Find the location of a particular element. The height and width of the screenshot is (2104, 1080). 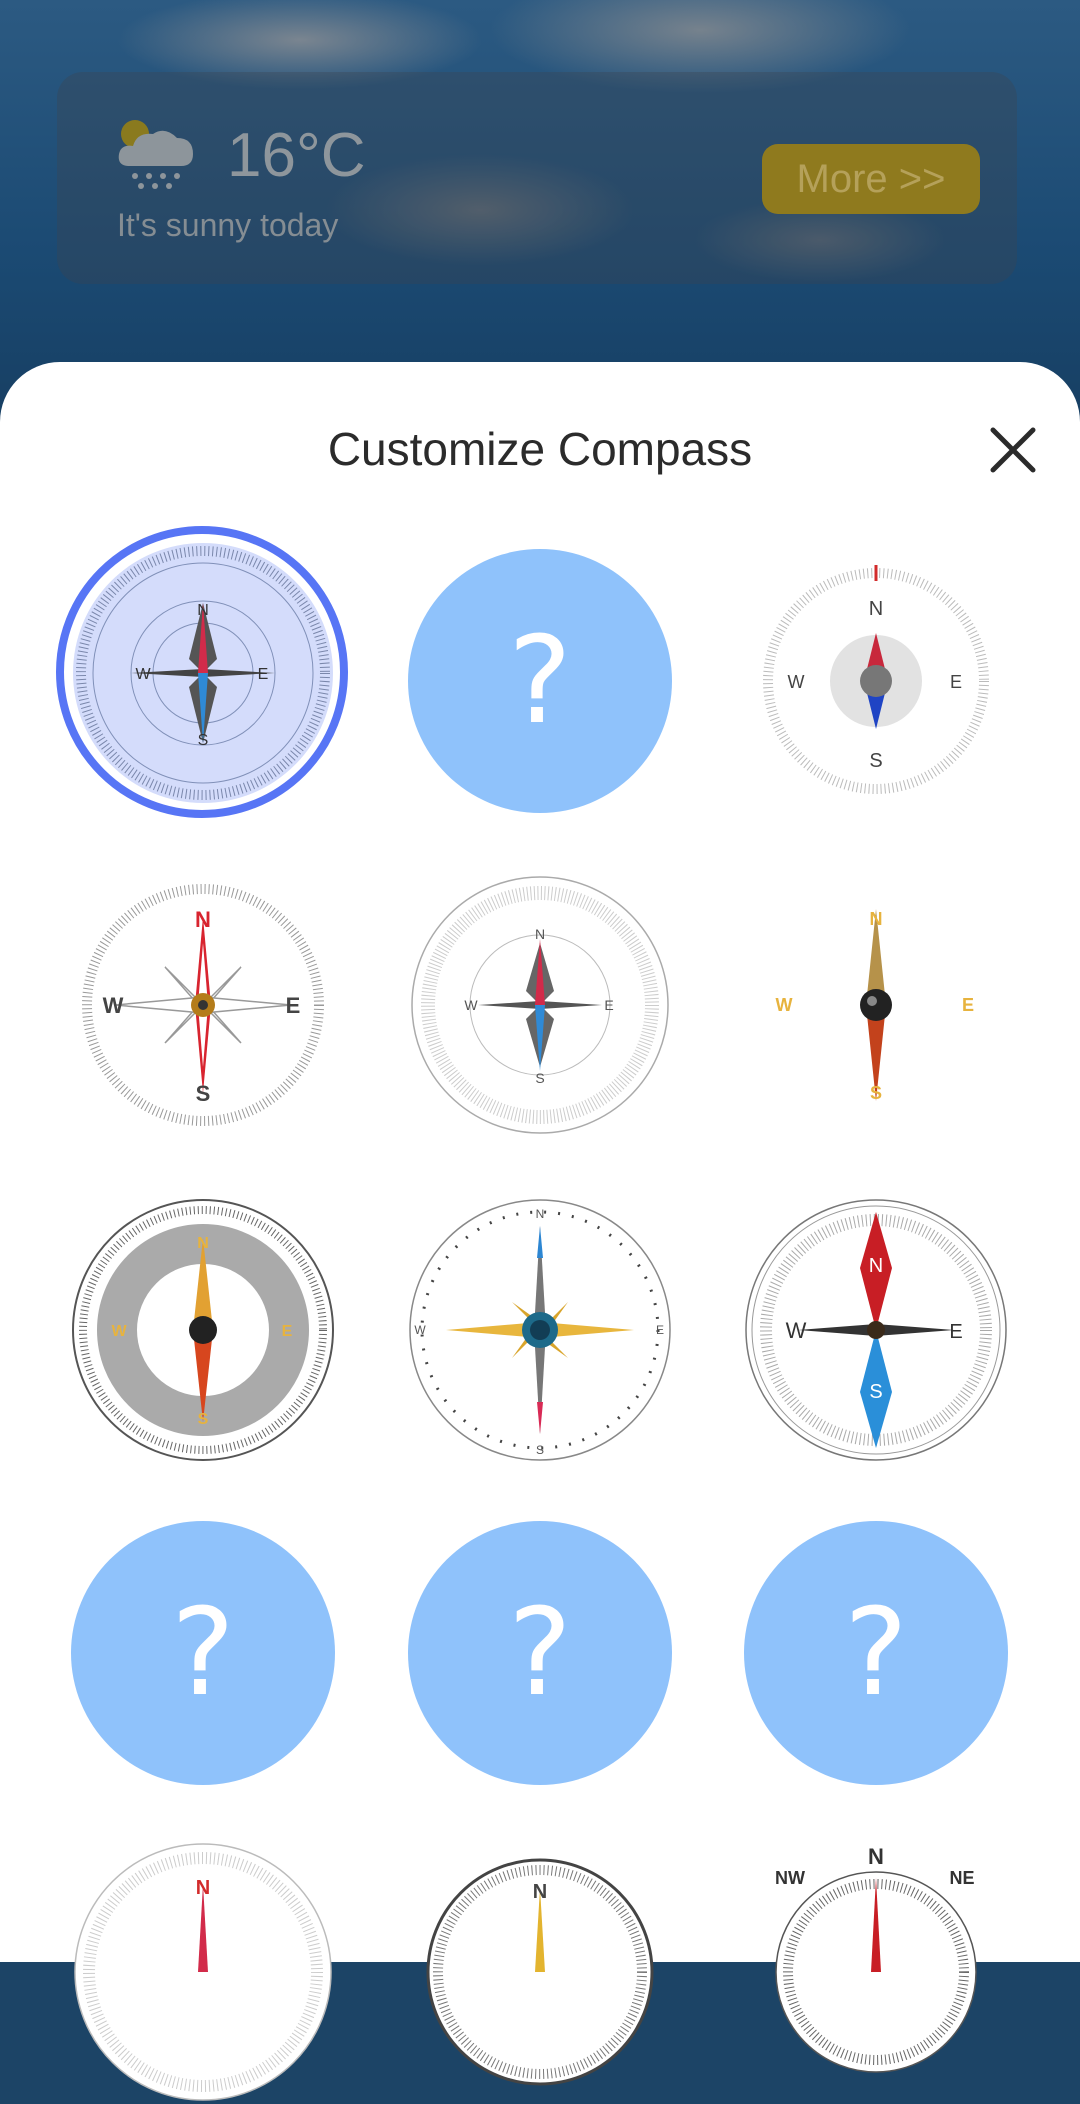

compass-option-4: N E S W is located at coordinates (203, 1005).